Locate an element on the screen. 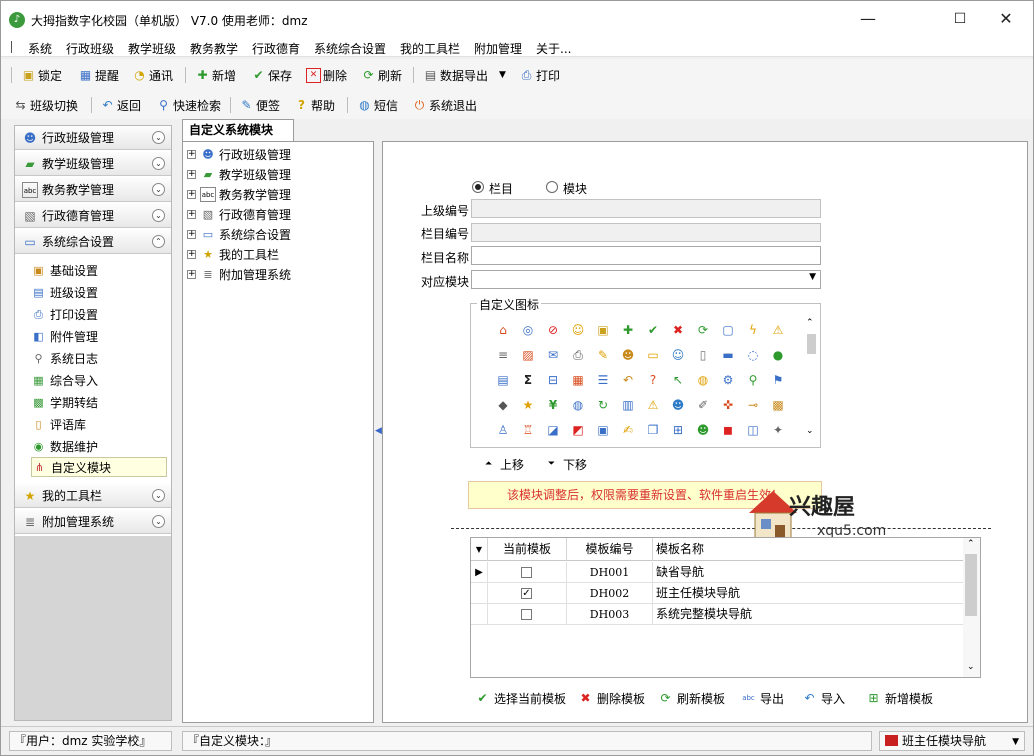 The image size is (1034, 756). minimize-button: — is located at coordinates (868, 19).